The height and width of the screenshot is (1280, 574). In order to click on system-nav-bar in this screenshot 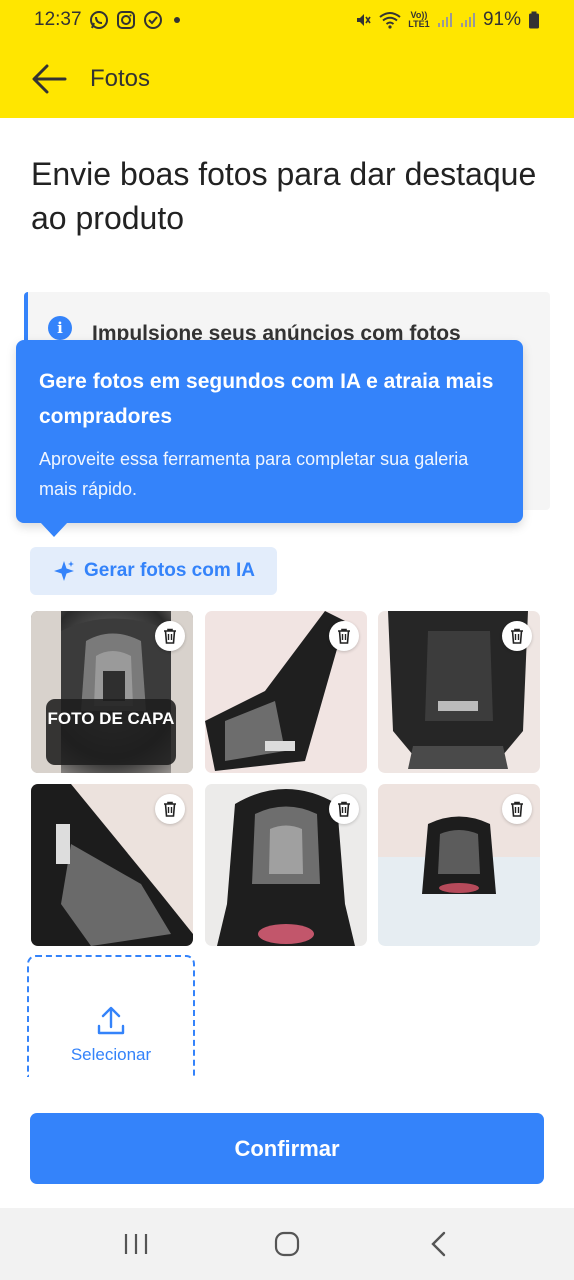, I will do `click(287, 1244)`.